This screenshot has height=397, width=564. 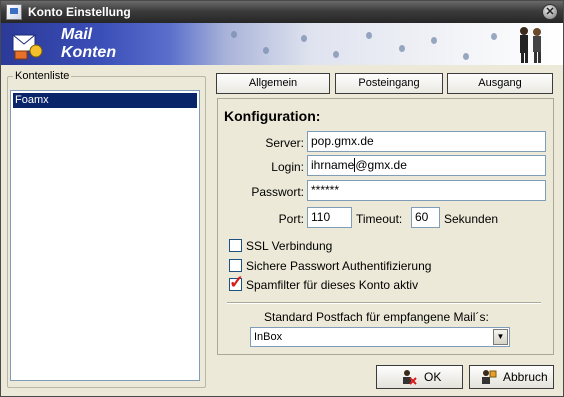 I want to click on secure-auth-checkbox, so click(x=235, y=265).